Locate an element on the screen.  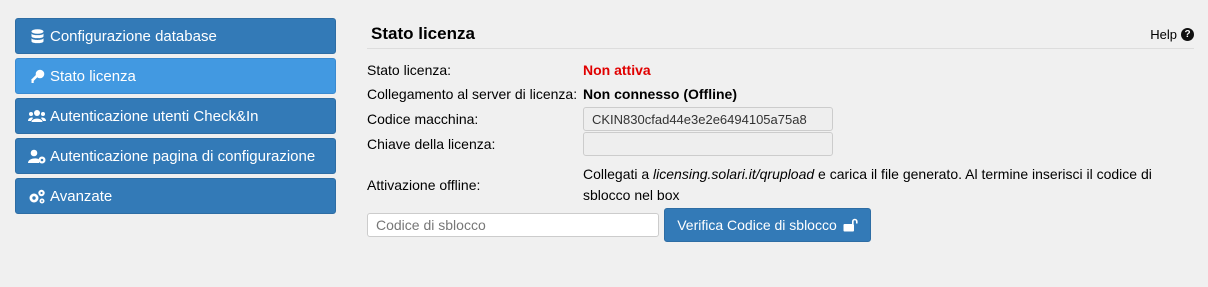
status-label: Stato licenza: is located at coordinates (409, 70).